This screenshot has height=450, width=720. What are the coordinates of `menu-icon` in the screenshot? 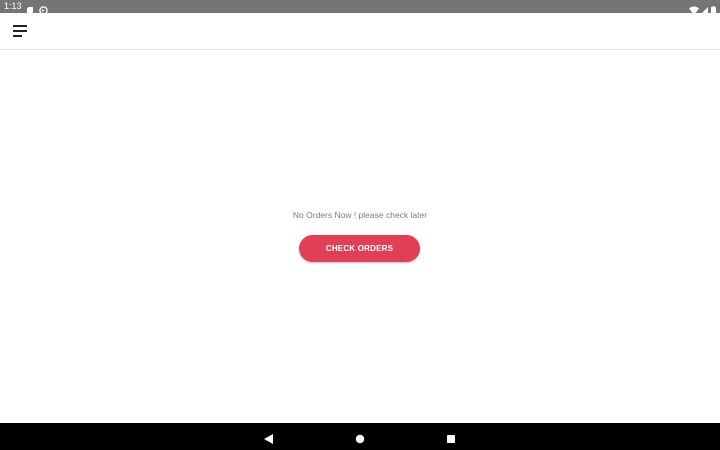 It's located at (20, 31).